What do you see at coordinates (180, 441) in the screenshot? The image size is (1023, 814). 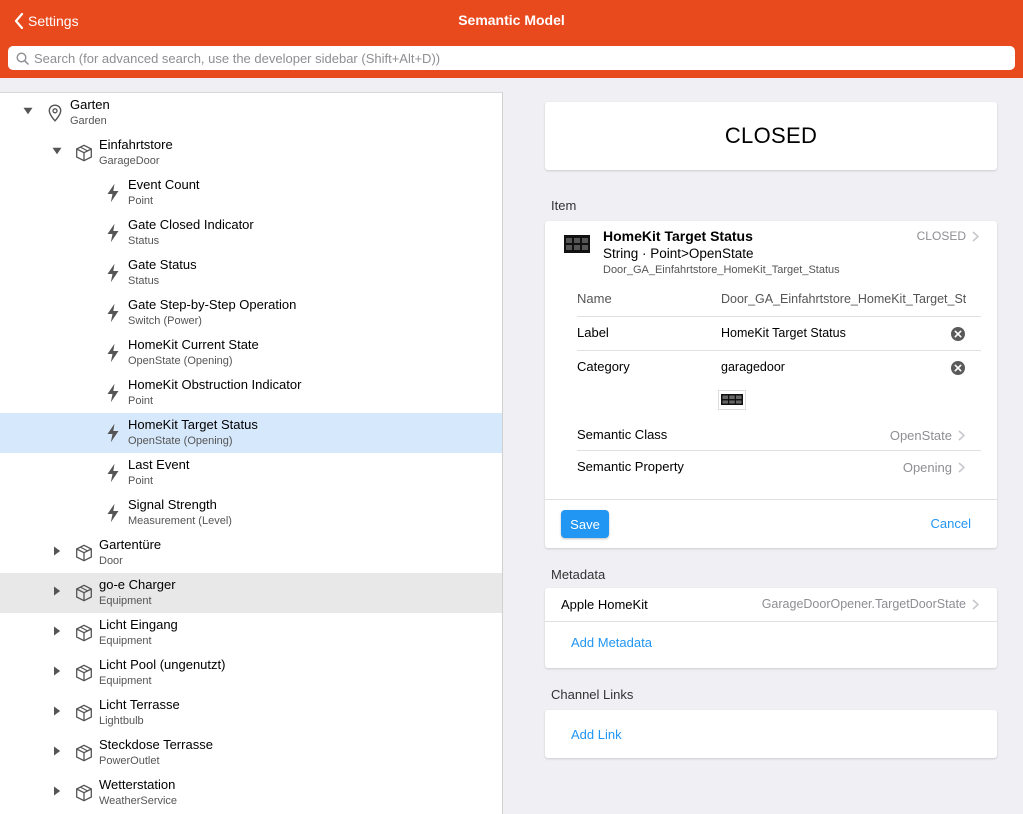 I see `tree-item-subtitle: OpenState (Opening)` at bounding box center [180, 441].